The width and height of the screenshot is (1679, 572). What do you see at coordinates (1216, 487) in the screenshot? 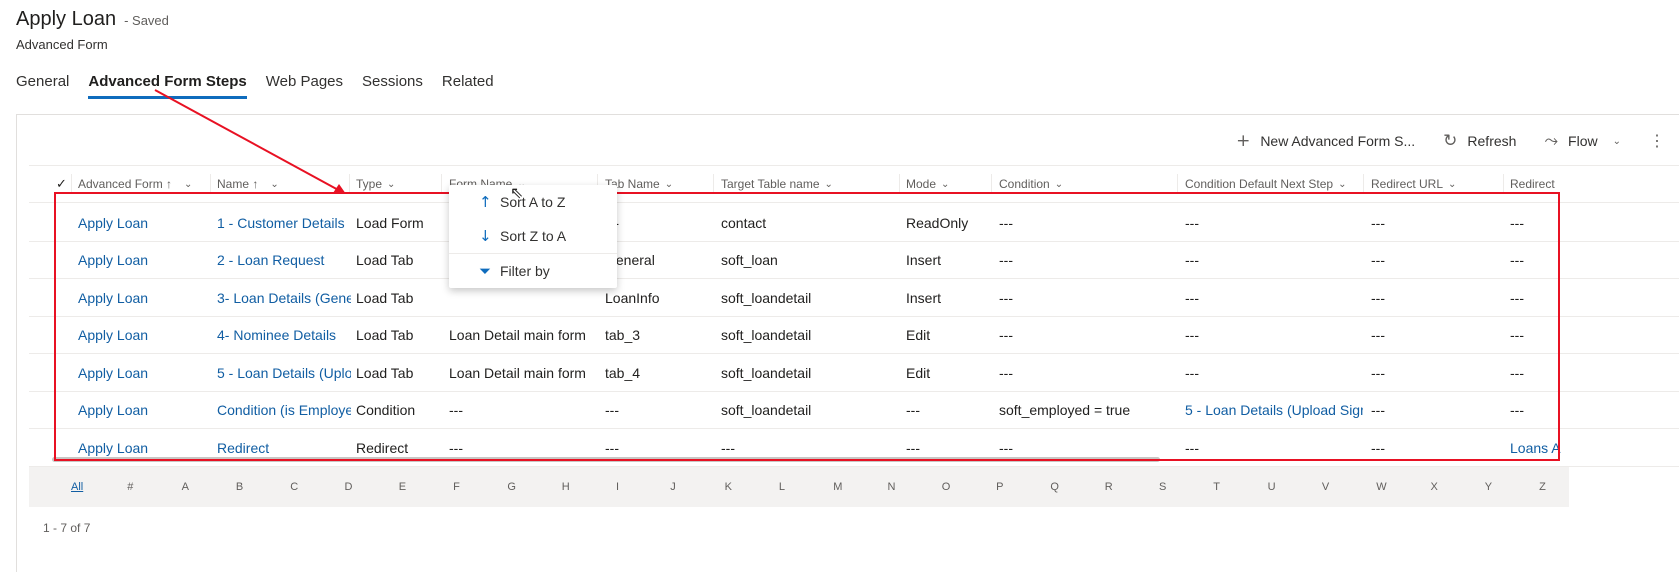
I see `jump-letter: T` at bounding box center [1216, 487].